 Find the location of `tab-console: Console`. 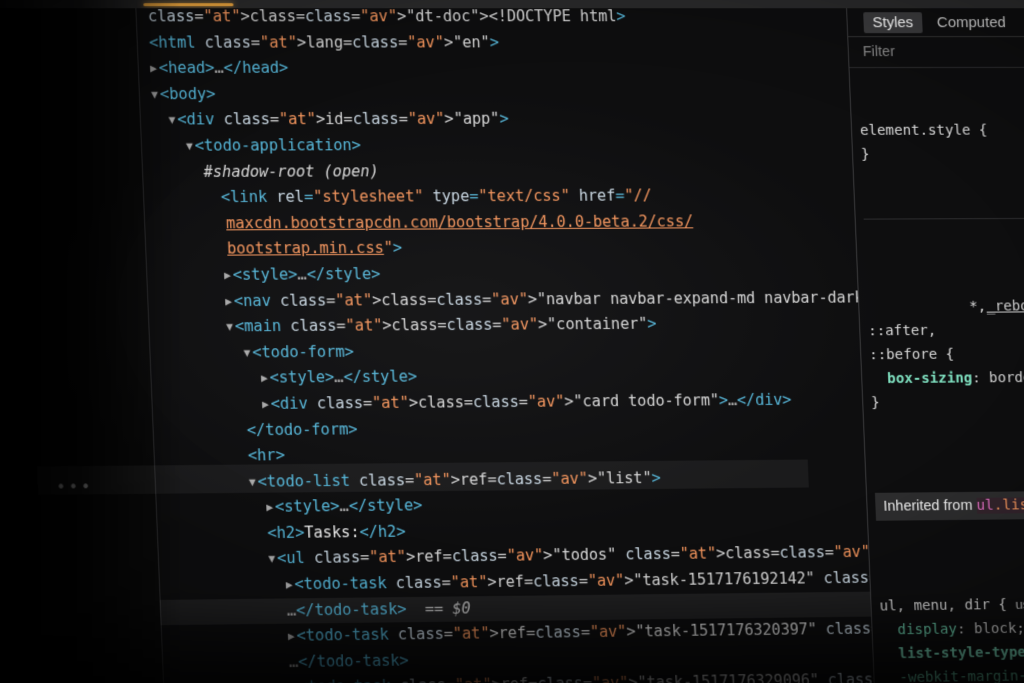

tab-console: Console is located at coordinates (290, 4).